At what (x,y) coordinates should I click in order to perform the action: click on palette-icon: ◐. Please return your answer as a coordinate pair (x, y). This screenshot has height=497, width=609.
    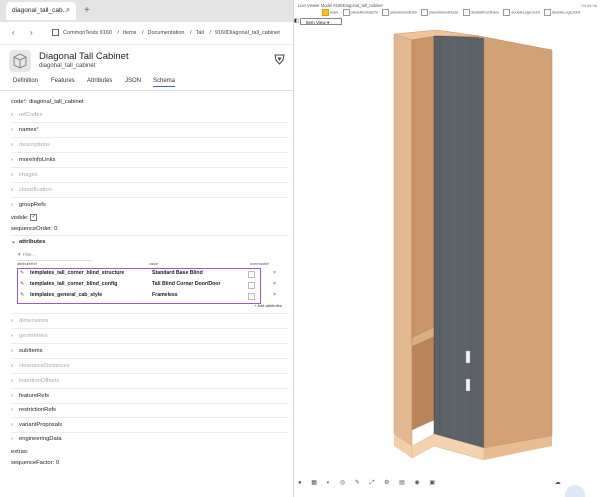
    Looking at the image, I should click on (329, 483).